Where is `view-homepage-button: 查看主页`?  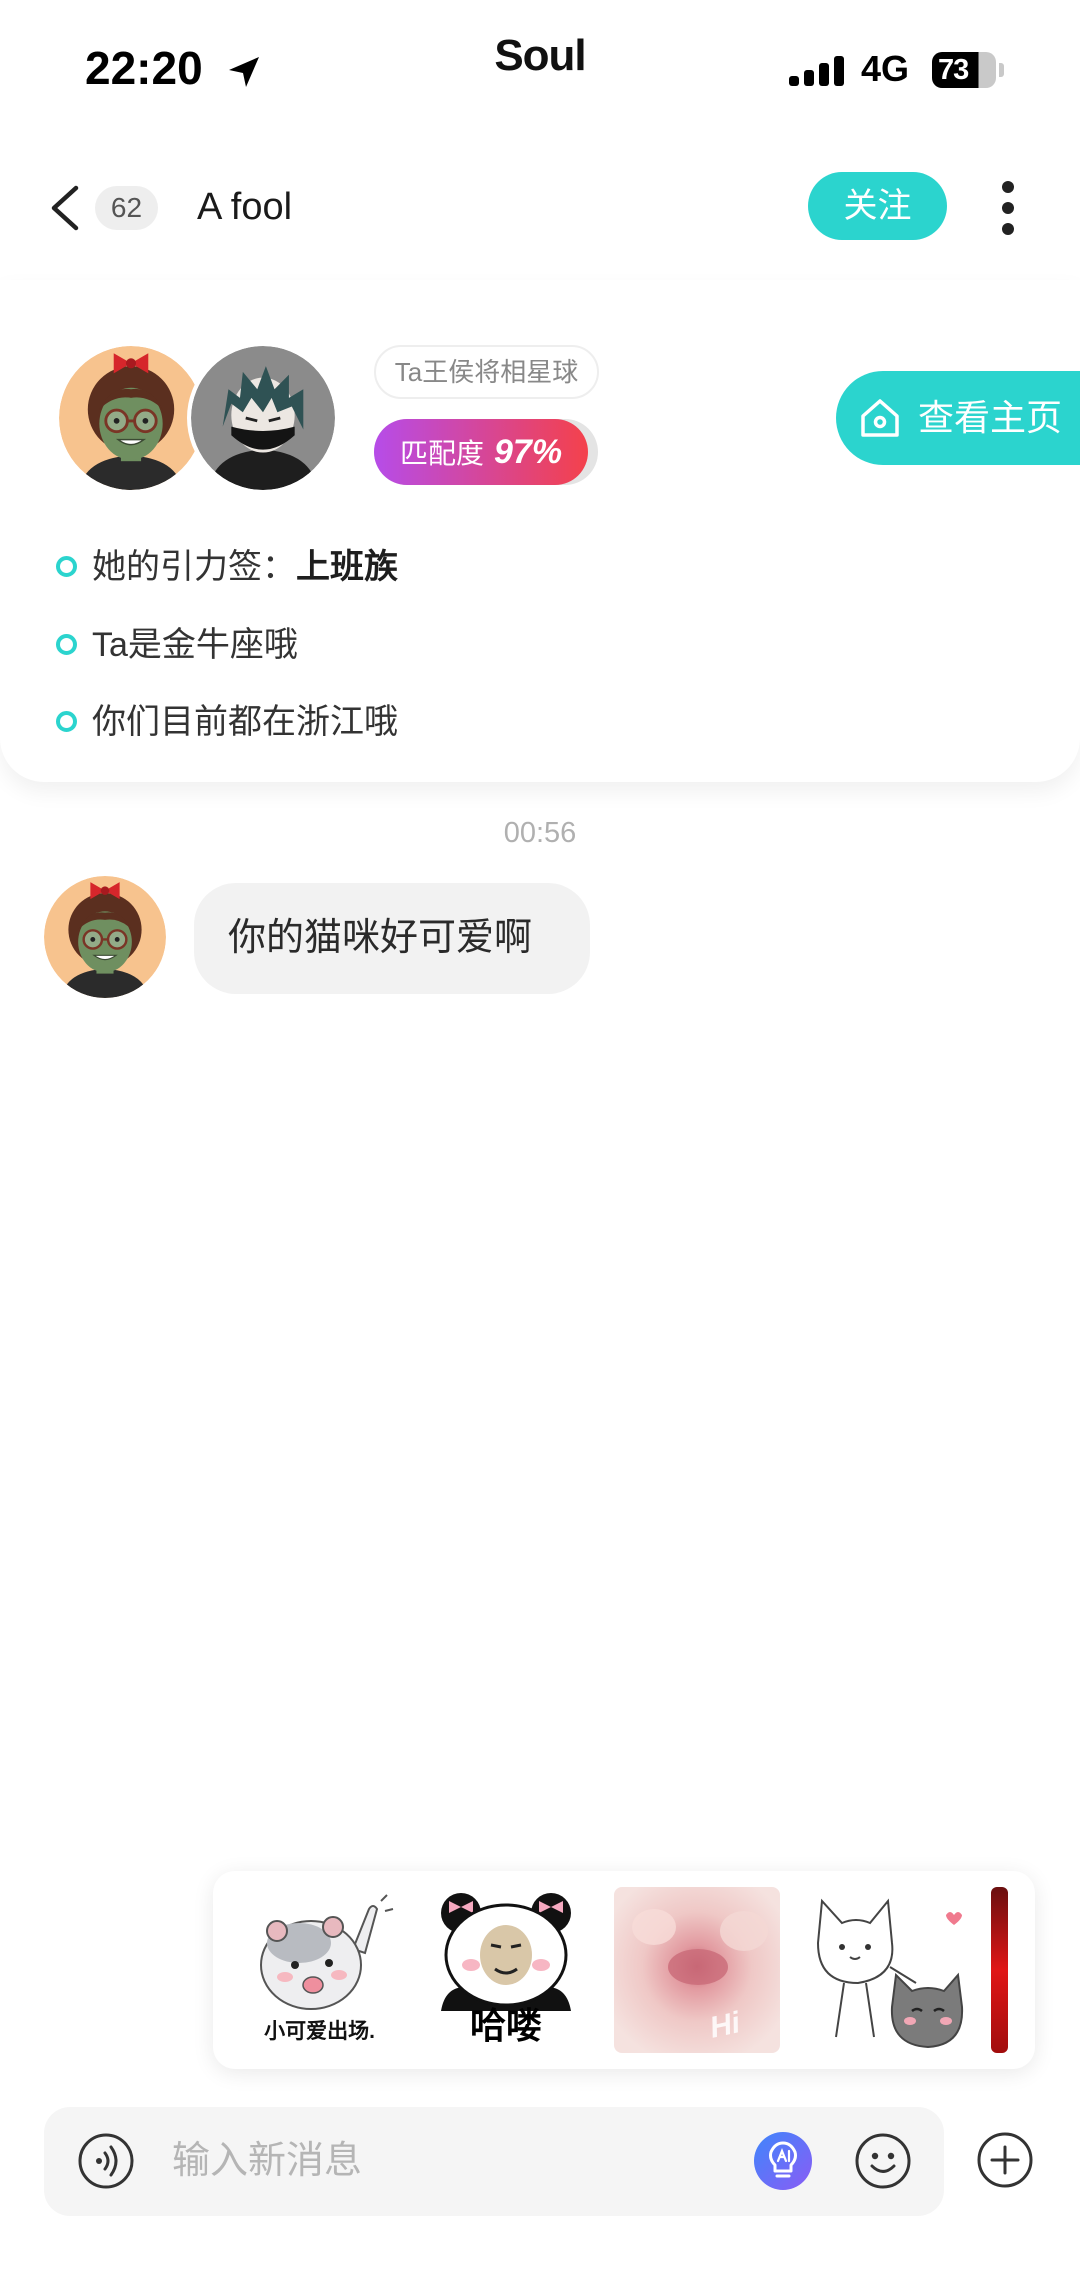 view-homepage-button: 查看主页 is located at coordinates (958, 418).